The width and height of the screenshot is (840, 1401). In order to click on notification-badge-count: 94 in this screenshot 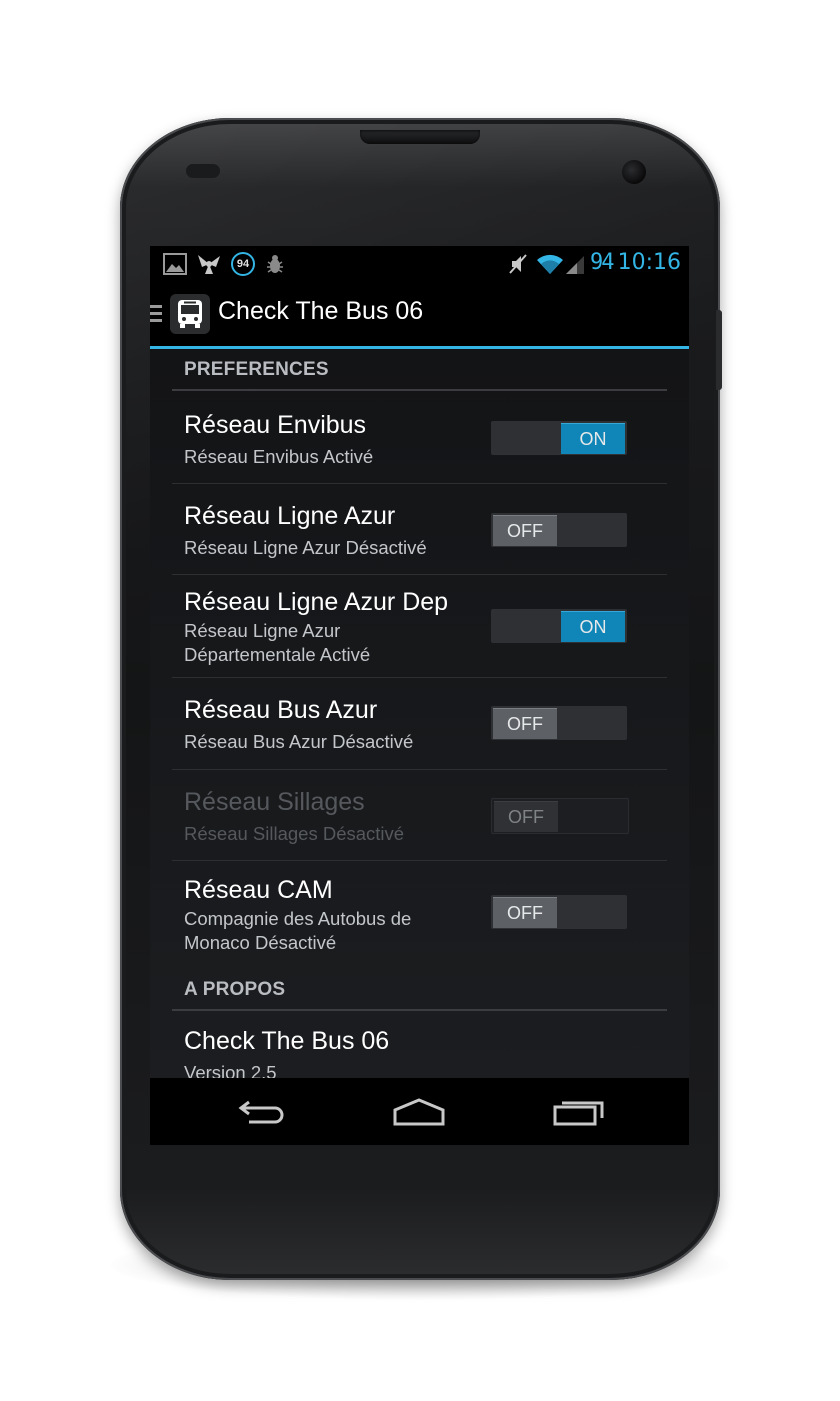, I will do `click(243, 264)`.